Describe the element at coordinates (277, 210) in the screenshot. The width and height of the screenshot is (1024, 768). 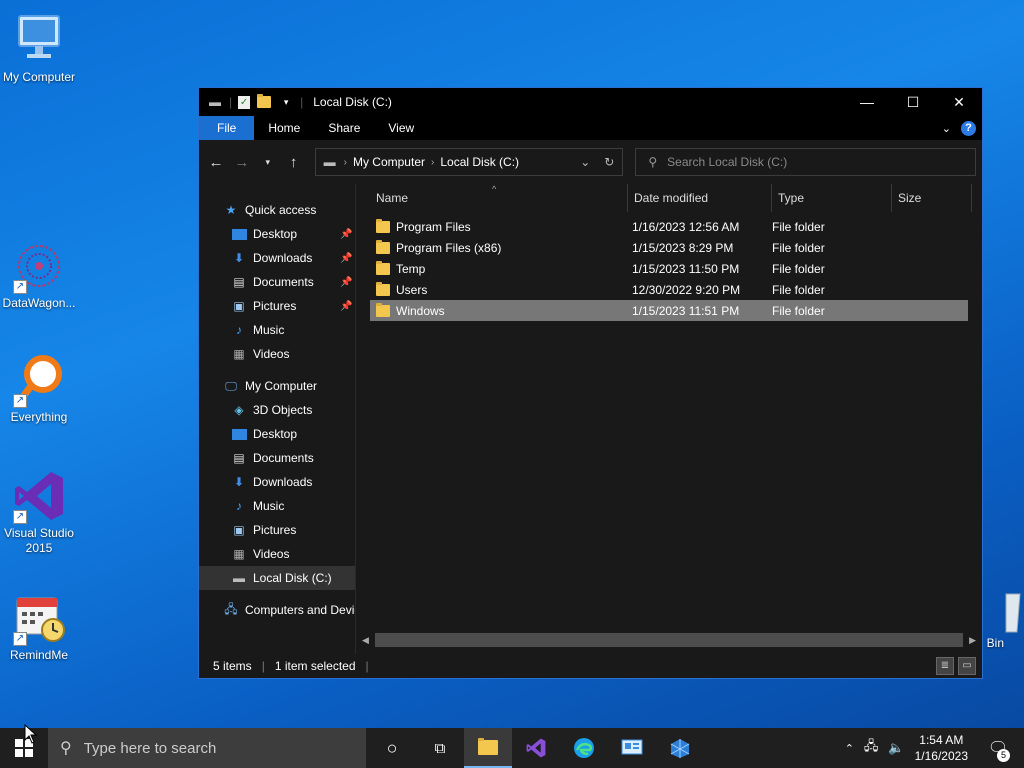
I see `nav-quick-access: ★ Quick access` at that location.